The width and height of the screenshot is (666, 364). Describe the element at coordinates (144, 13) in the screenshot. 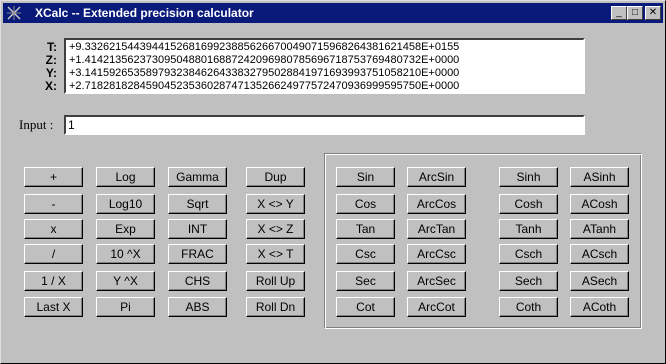

I see `window-title: XCalc -- Extended precision calculator` at that location.